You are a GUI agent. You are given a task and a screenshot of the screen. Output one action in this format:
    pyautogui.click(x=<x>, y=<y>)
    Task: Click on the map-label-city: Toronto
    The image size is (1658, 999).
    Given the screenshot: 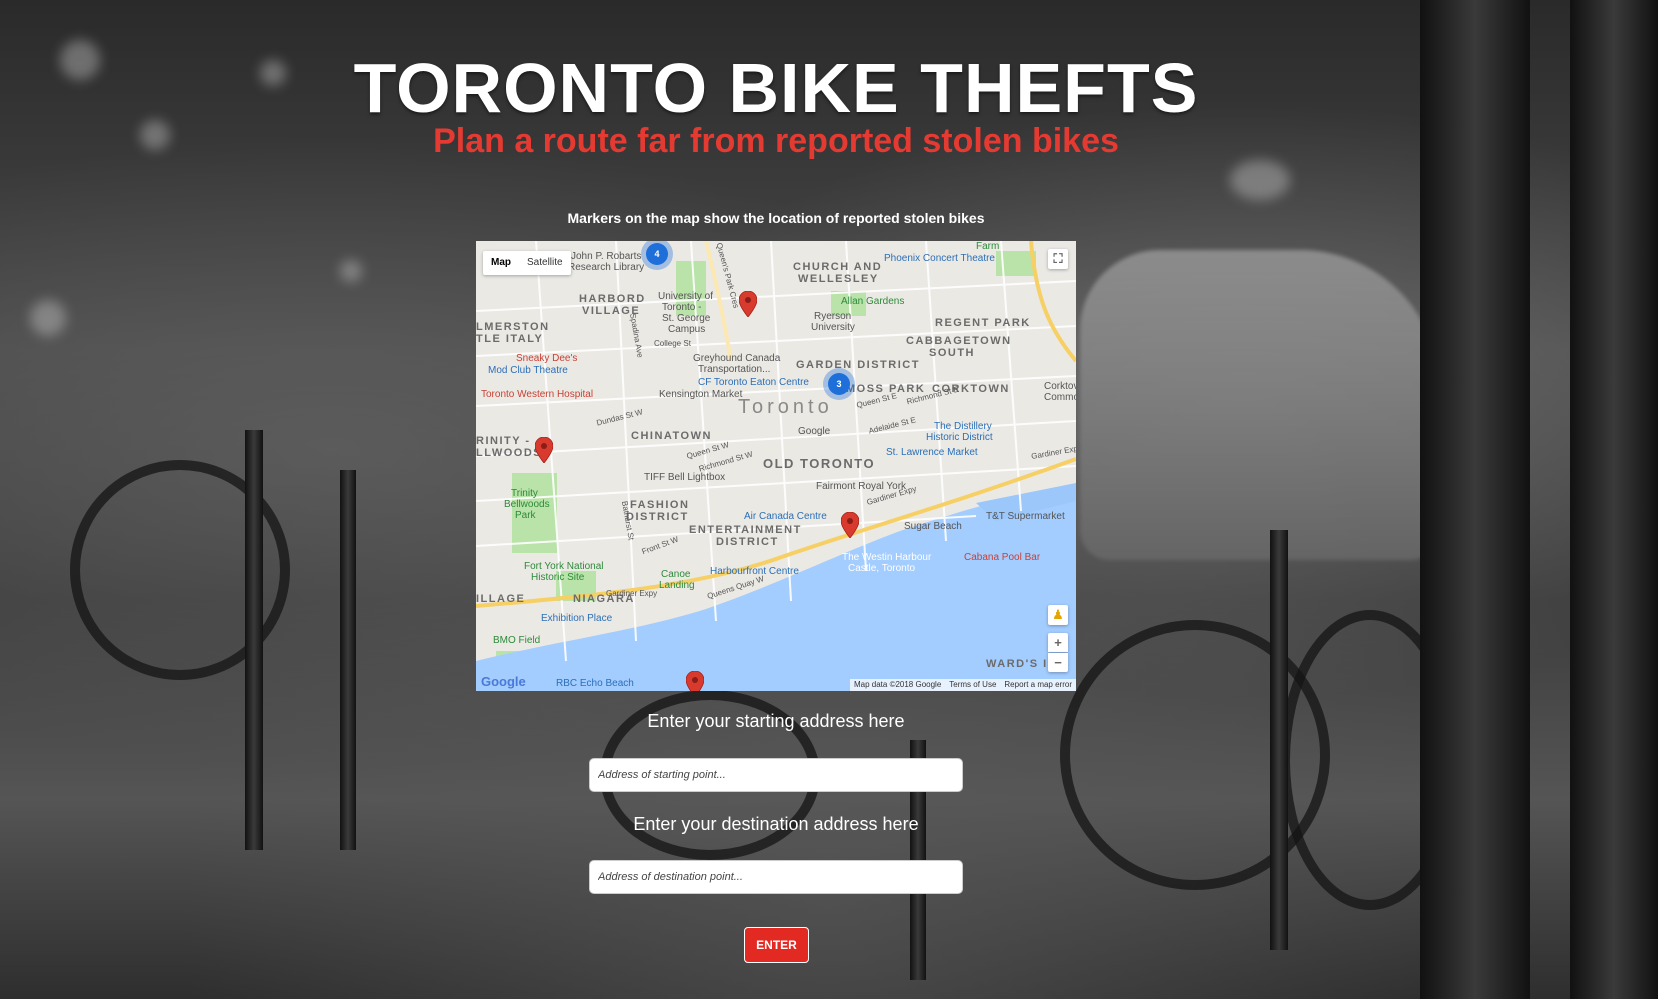 What is the action you would take?
    pyautogui.click(x=785, y=407)
    